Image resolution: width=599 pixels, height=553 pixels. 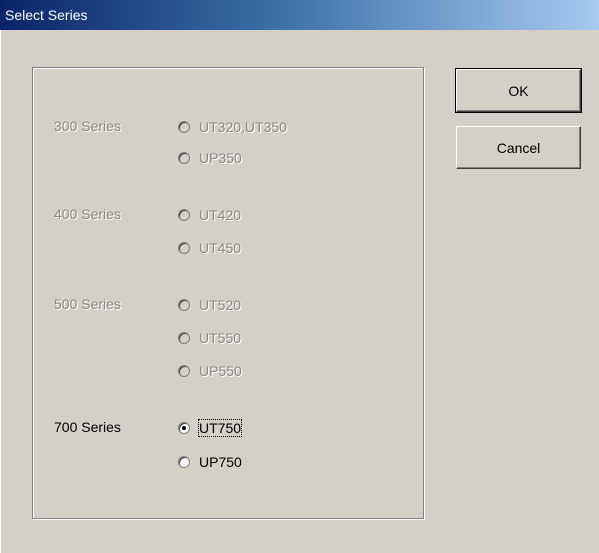 What do you see at coordinates (220, 248) in the screenshot?
I see `radio-label: UT450` at bounding box center [220, 248].